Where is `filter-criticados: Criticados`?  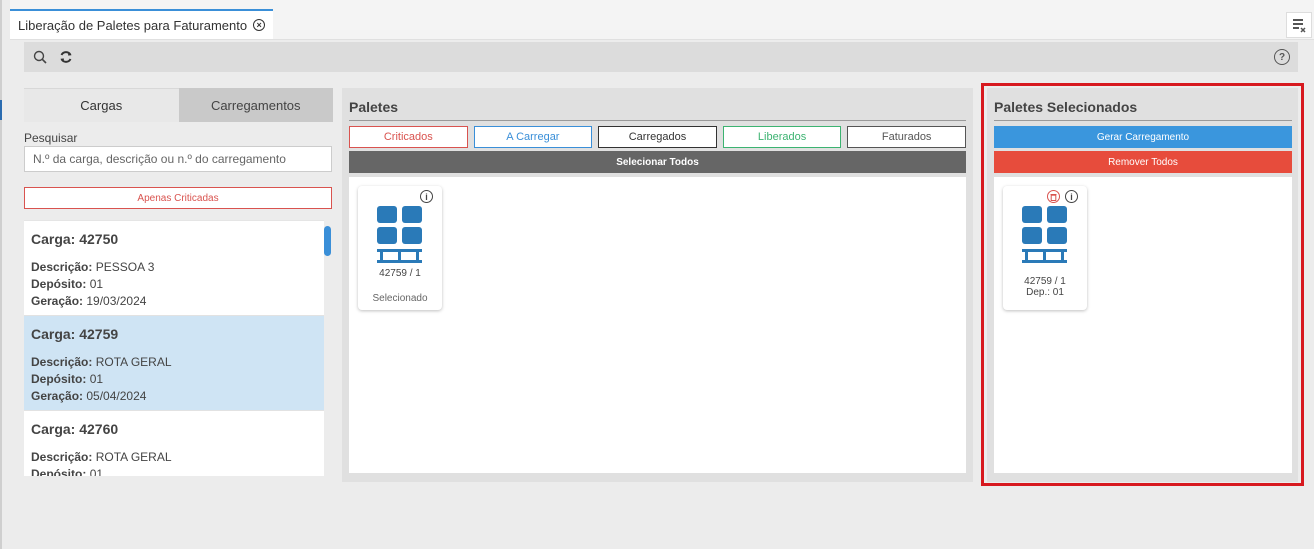 filter-criticados: Criticados is located at coordinates (408, 137).